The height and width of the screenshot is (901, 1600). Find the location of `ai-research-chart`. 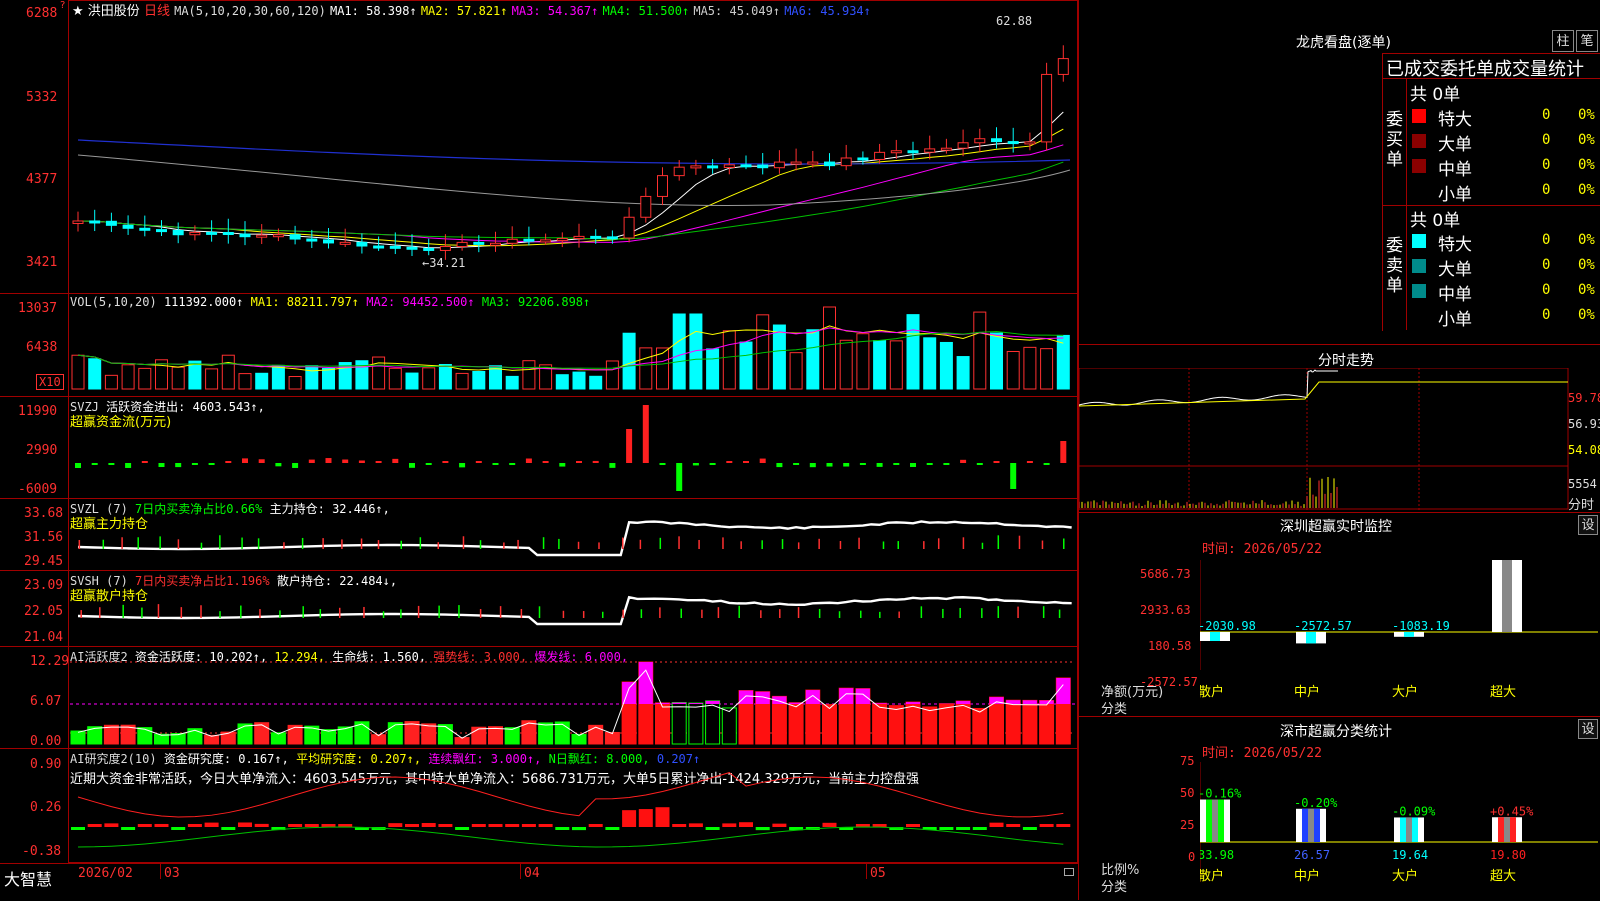

ai-research-chart is located at coordinates (574, 805).